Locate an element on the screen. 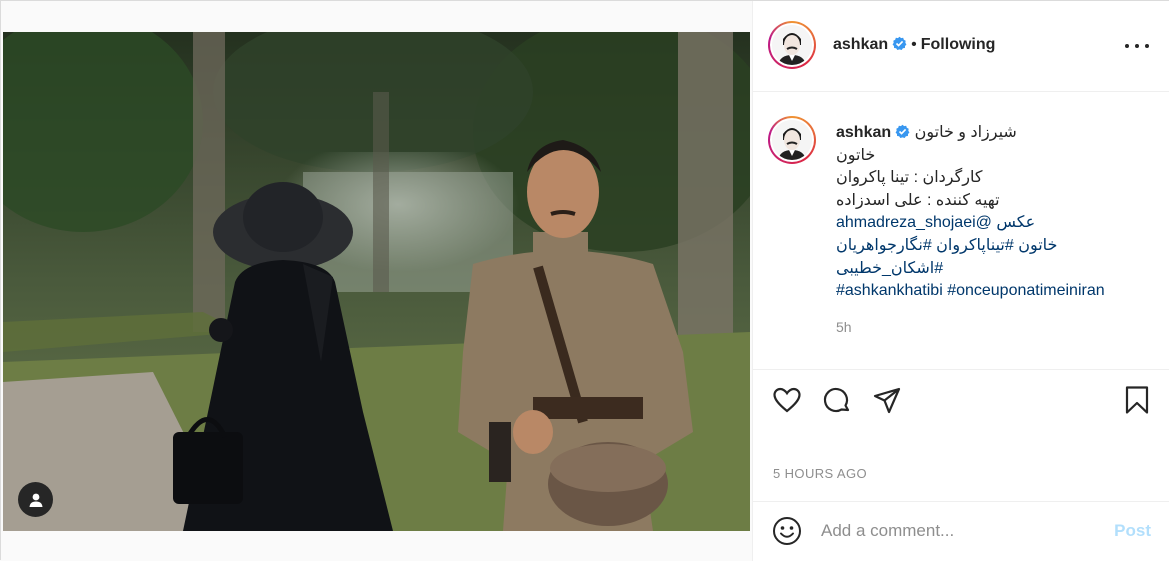 Image resolution: width=1169 pixels, height=561 pixels. caption-line-mention: عکس @ahmadreza_shojaei is located at coordinates (996, 223).